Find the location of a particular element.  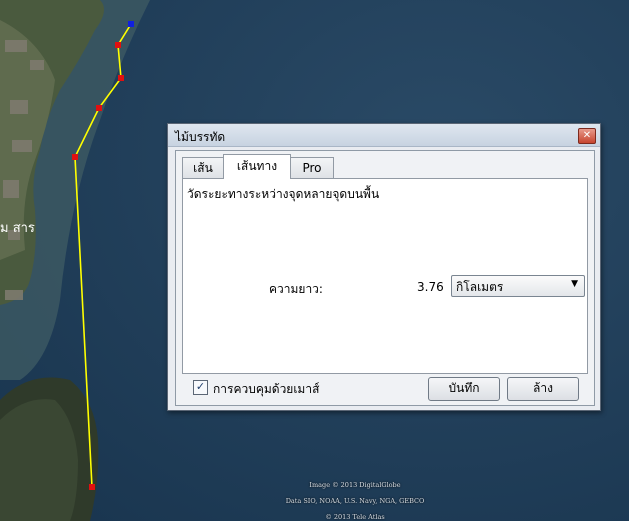

save-button: บันทึก is located at coordinates (464, 389).